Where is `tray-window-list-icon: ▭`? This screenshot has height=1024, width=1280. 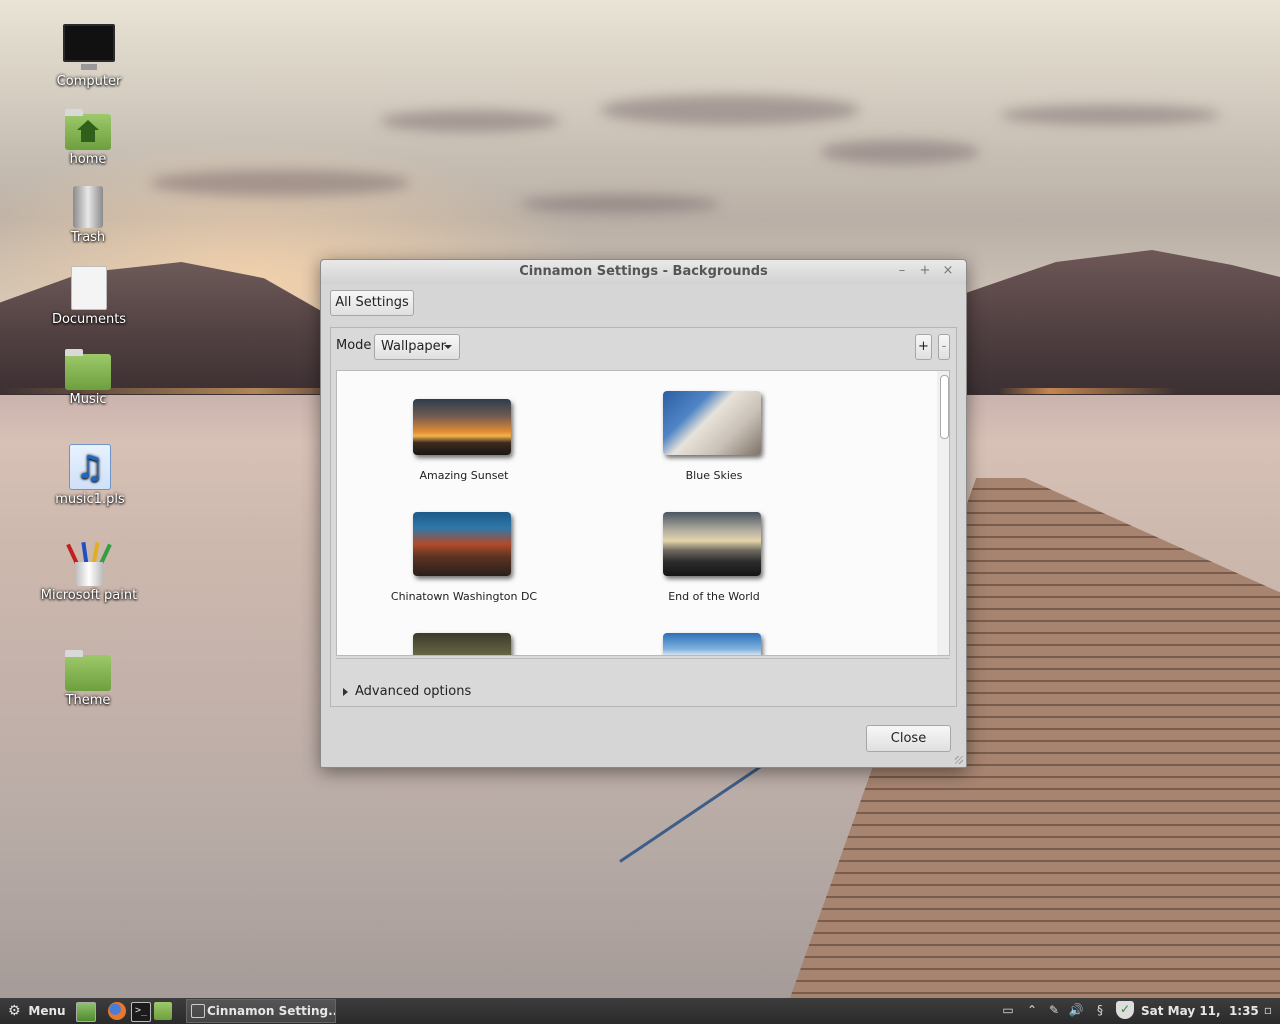
tray-window-list-icon: ▭ is located at coordinates (1008, 1010).